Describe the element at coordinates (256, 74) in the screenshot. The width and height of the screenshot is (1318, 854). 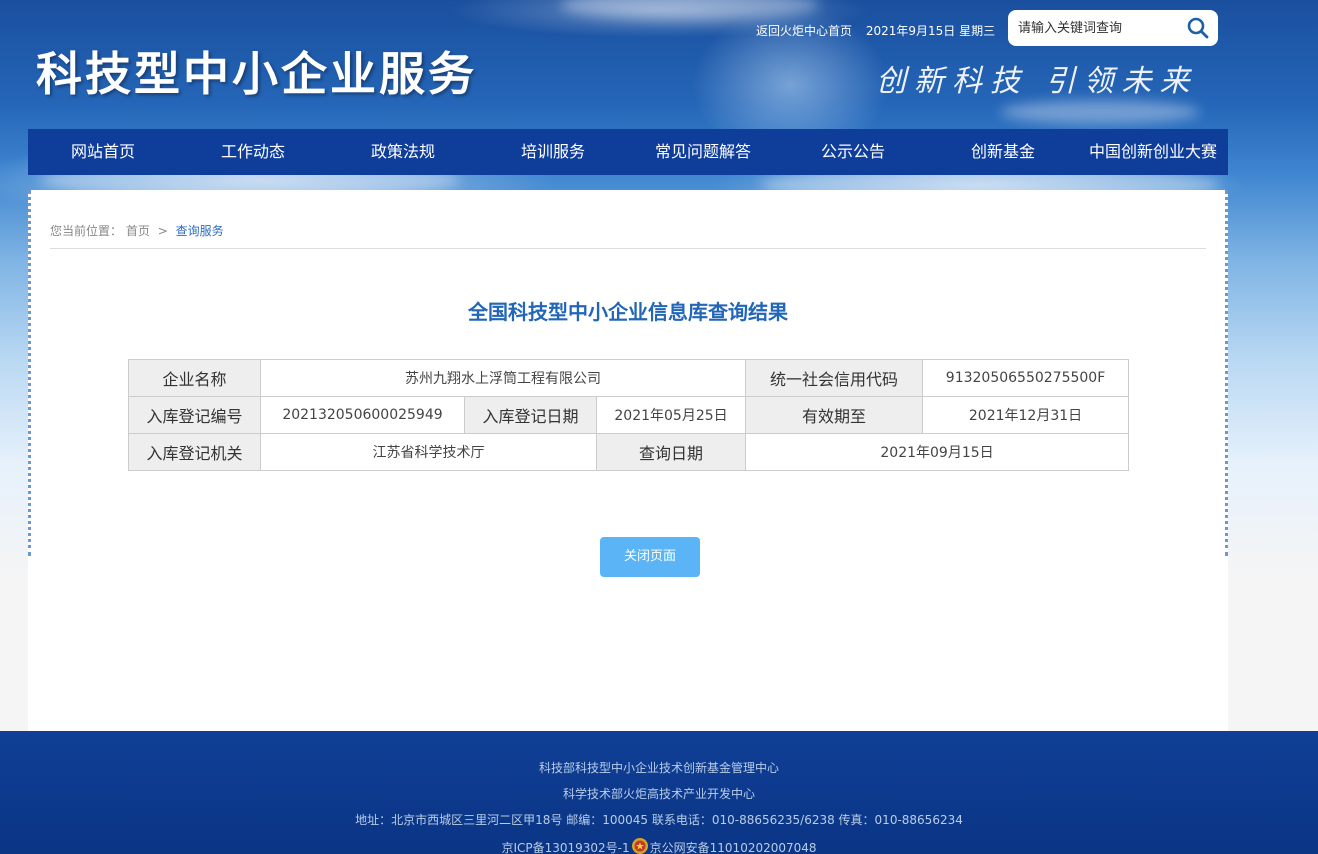
I see `site-title: 科技型中小企业服务` at that location.